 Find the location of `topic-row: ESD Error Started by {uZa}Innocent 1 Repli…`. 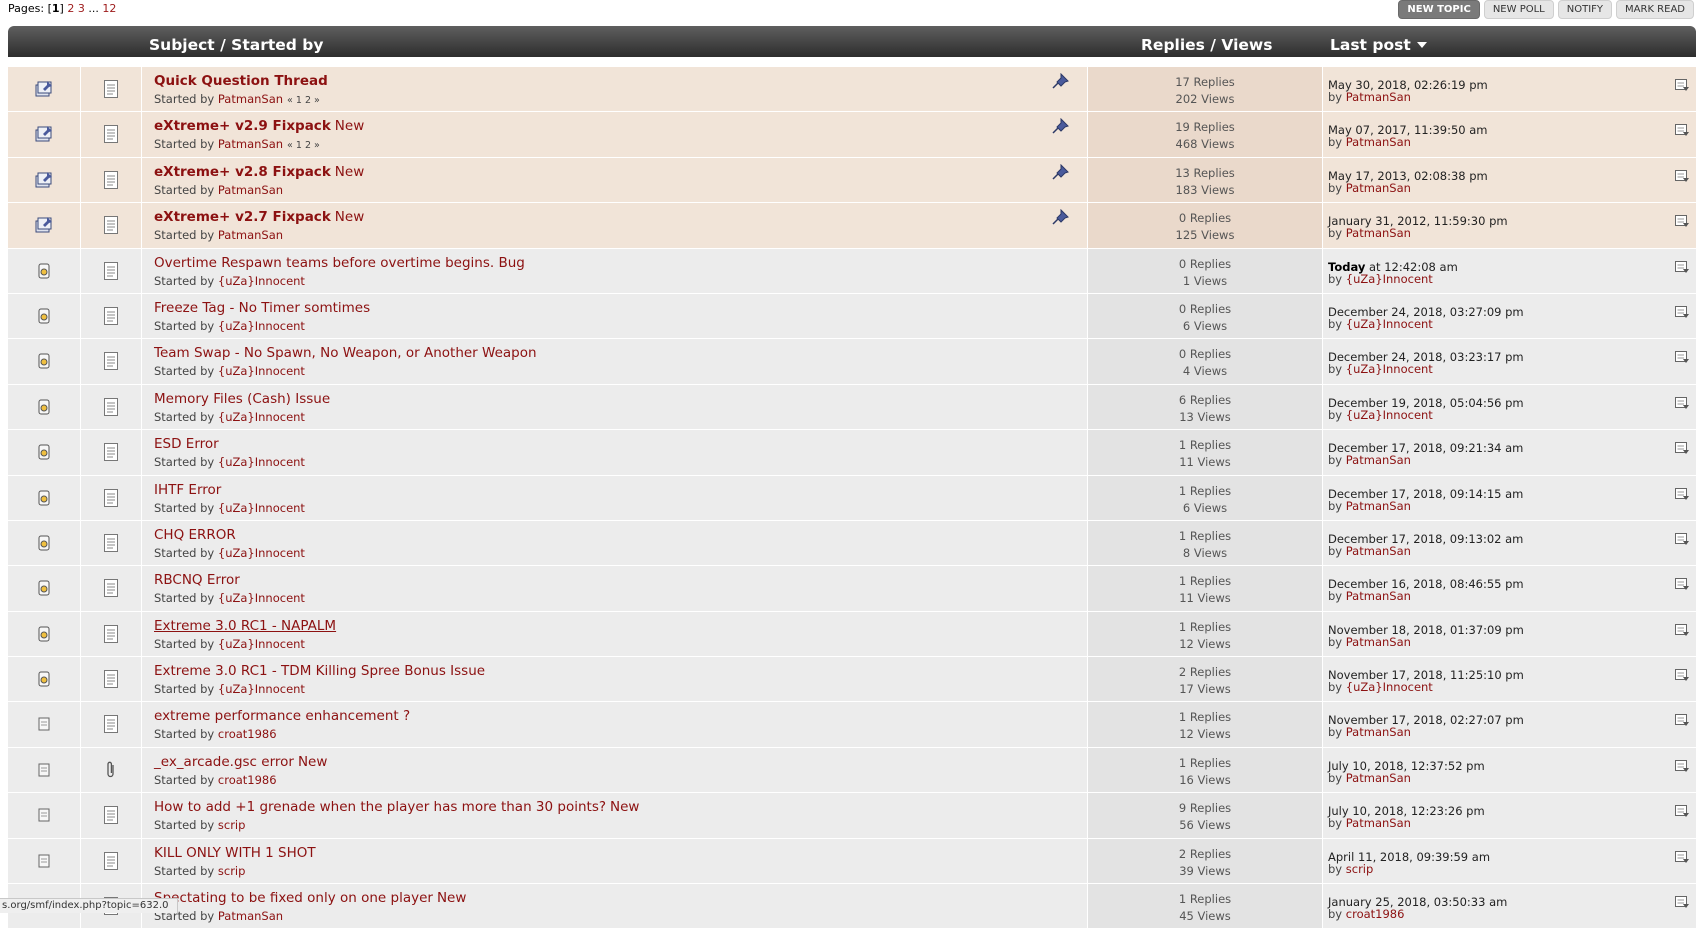

topic-row: ESD Error Started by {uZa}Innocent 1 Repli… is located at coordinates (852, 453).